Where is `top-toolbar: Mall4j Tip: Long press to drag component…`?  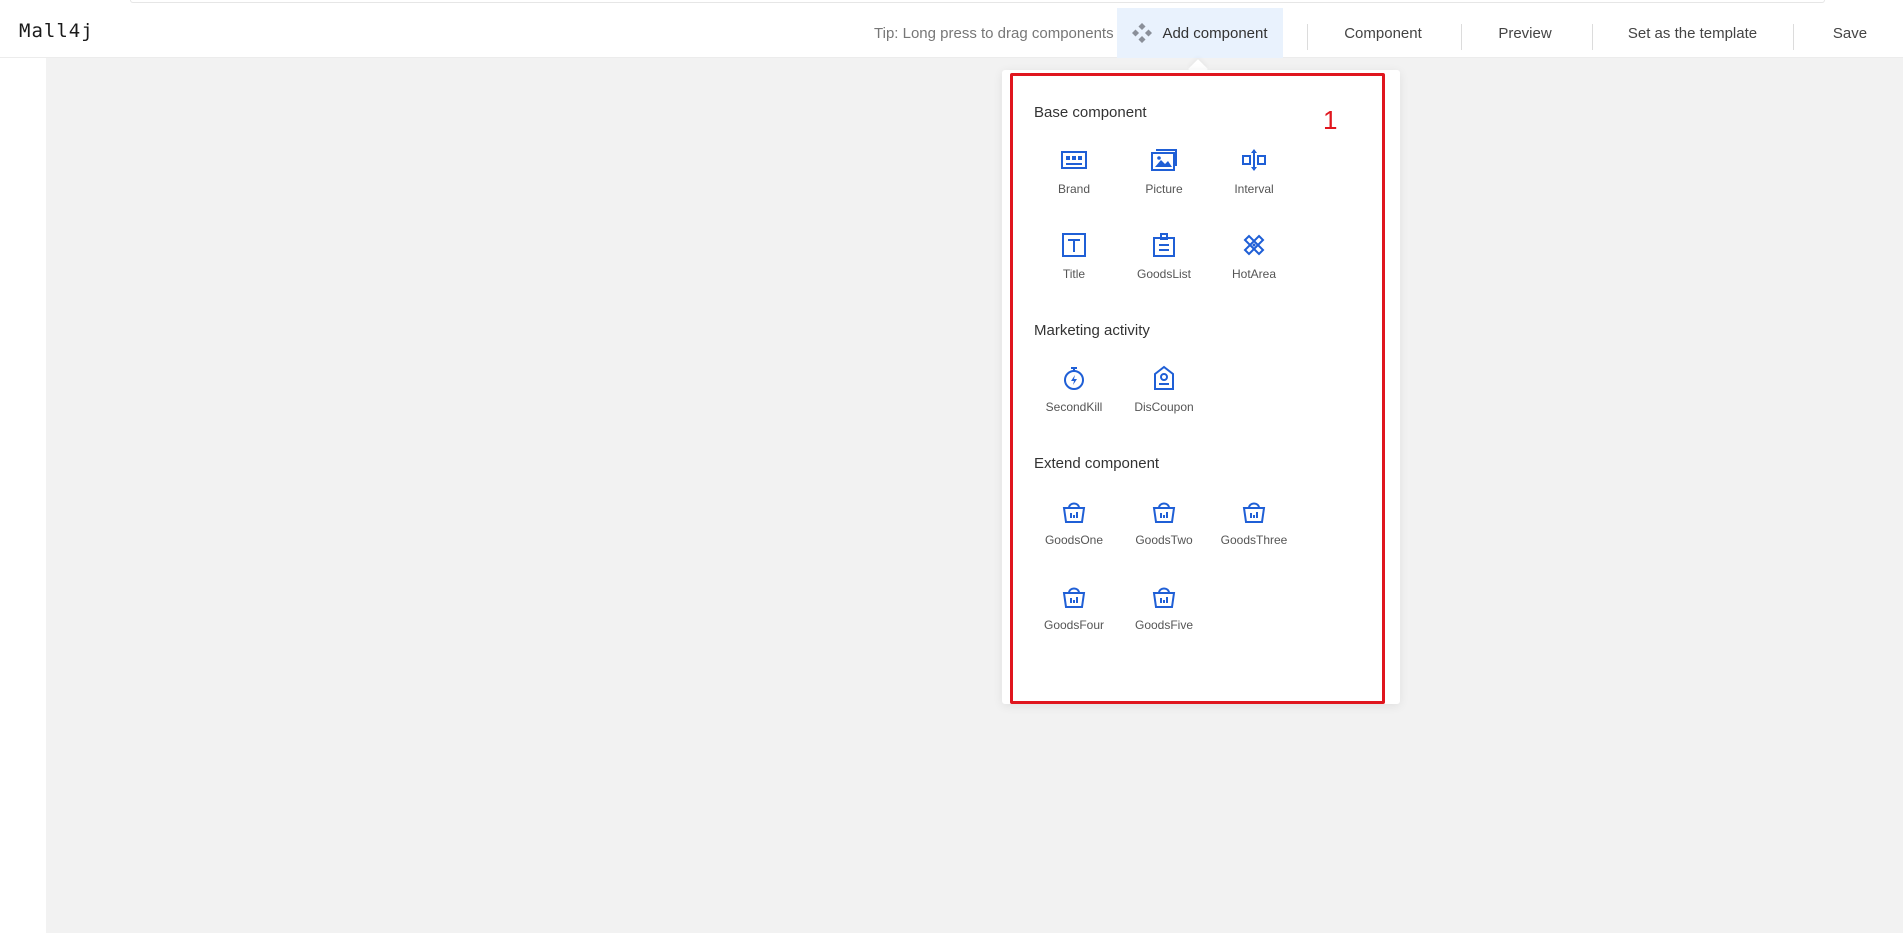
top-toolbar: Mall4j Tip: Long press to drag component… is located at coordinates (951, 29).